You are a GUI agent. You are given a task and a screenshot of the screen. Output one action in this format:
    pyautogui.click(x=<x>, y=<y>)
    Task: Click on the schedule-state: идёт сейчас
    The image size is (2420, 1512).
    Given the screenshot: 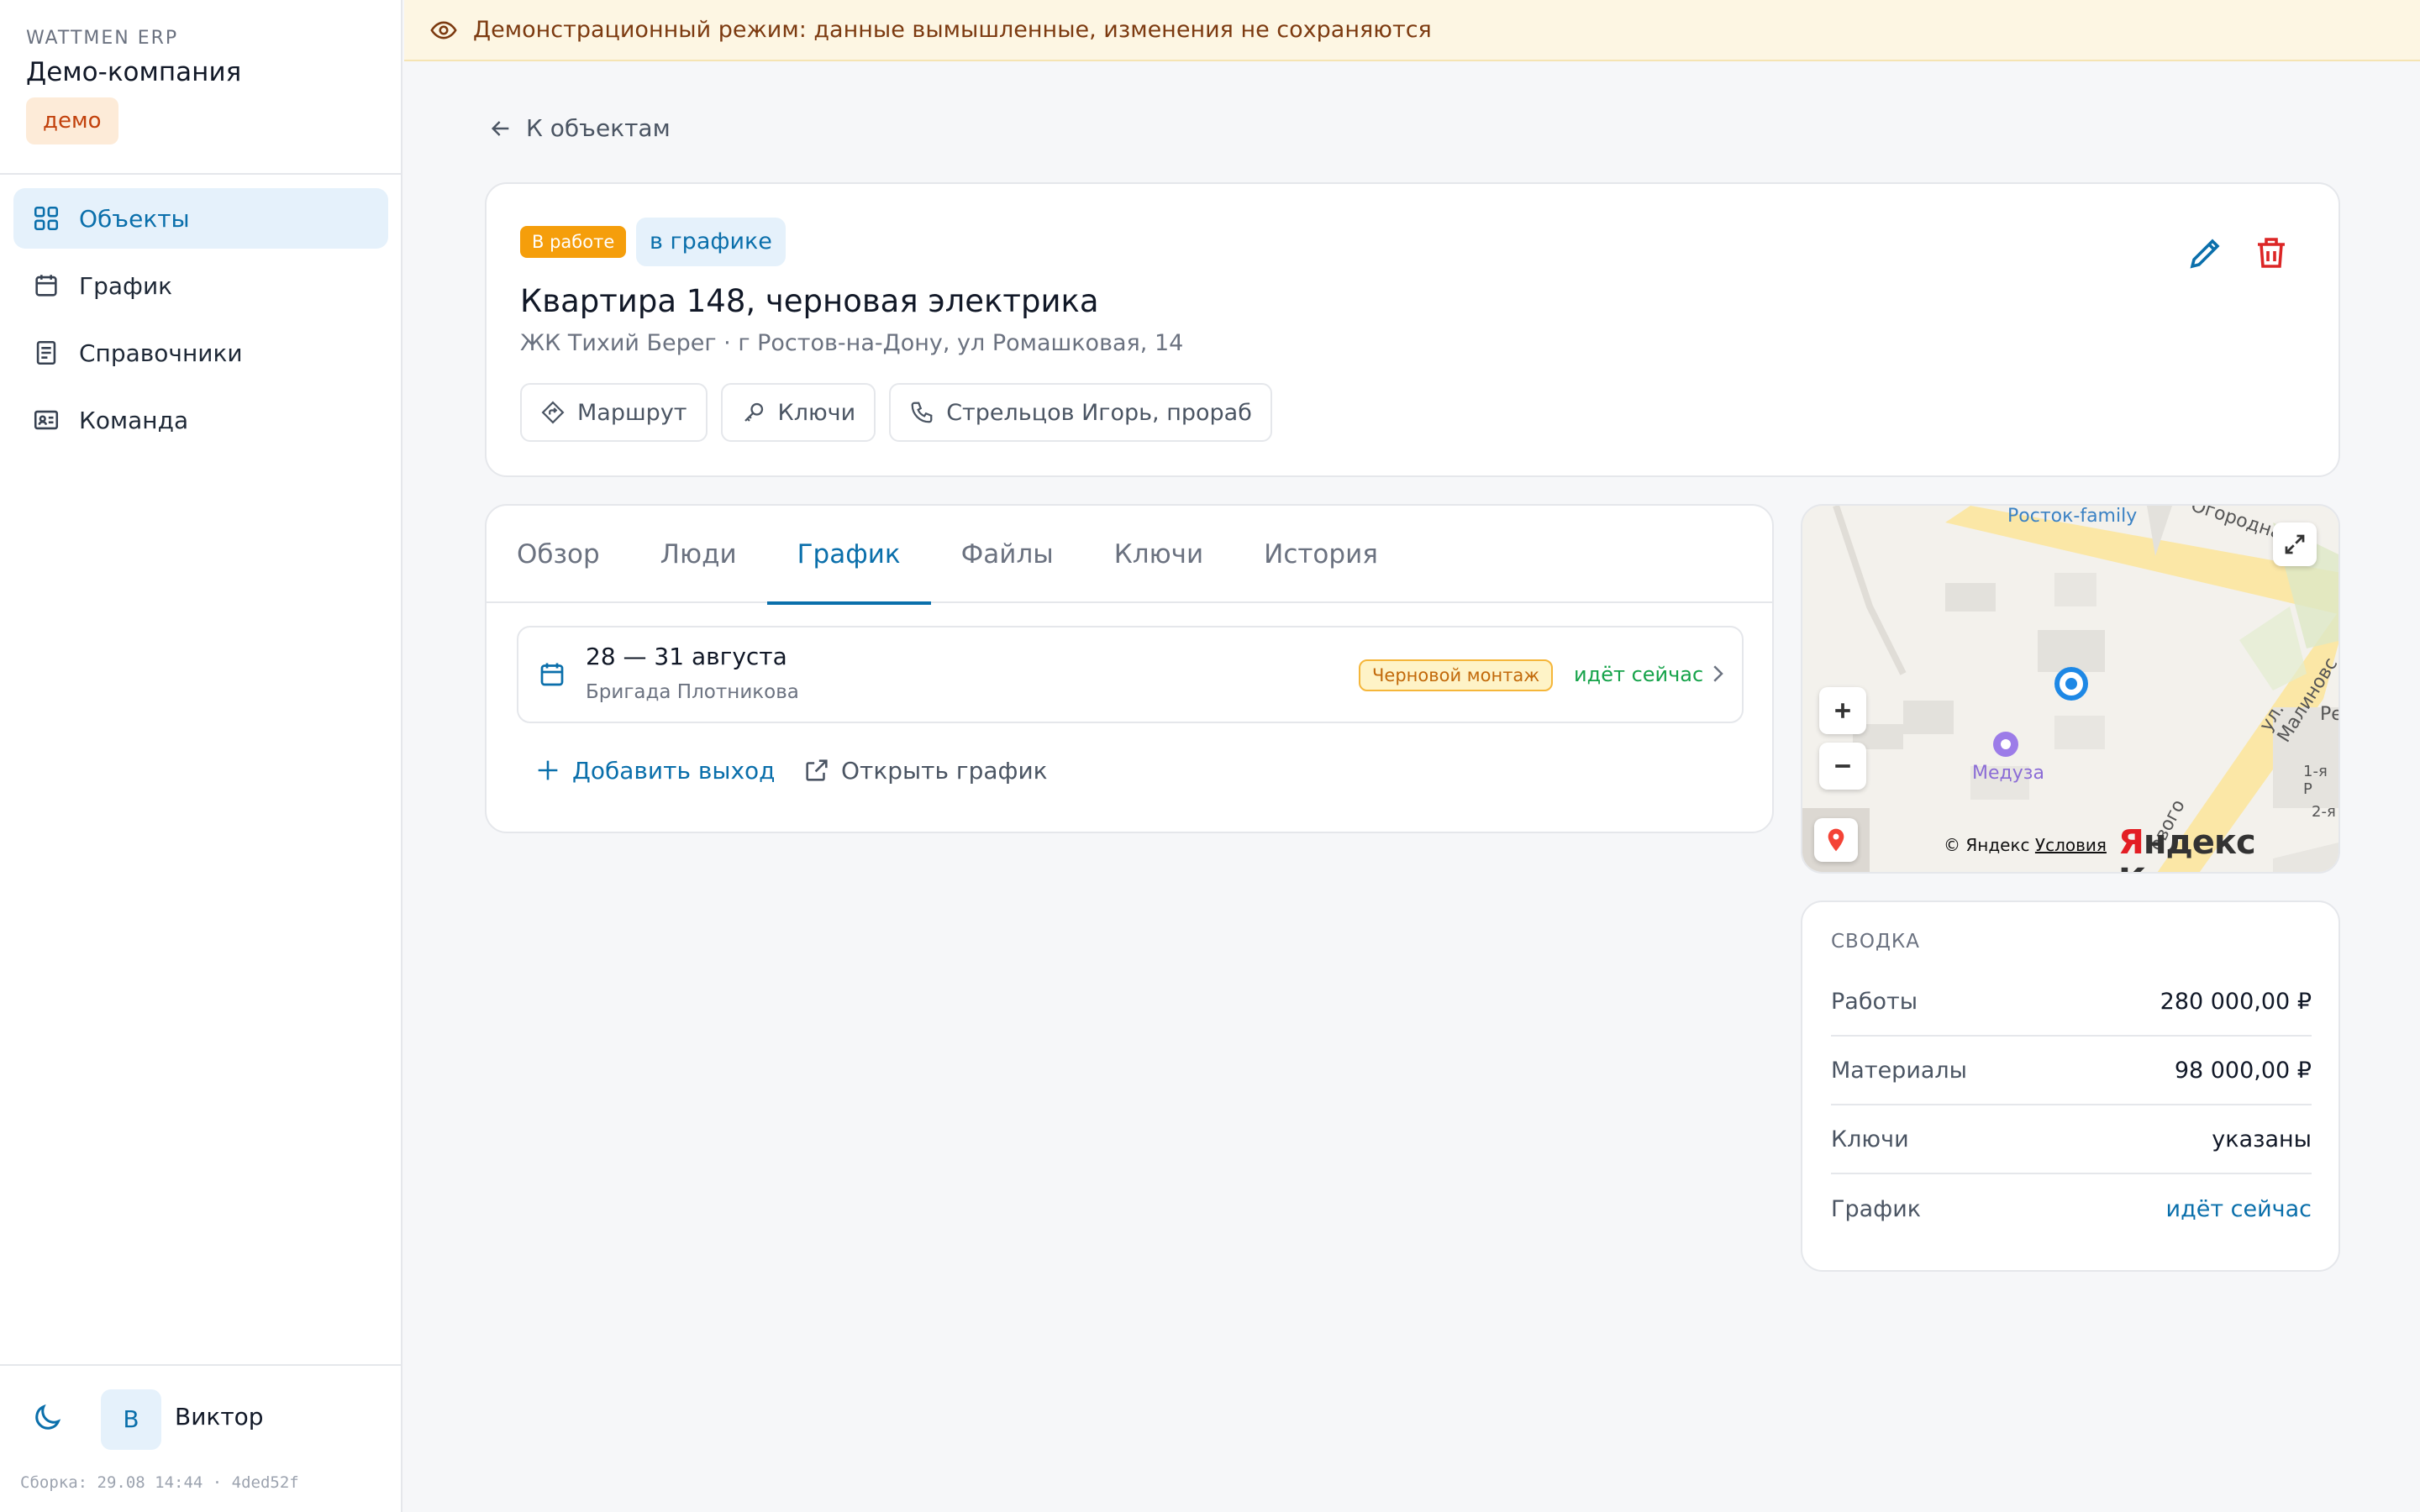 What is the action you would take?
    pyautogui.click(x=1639, y=674)
    